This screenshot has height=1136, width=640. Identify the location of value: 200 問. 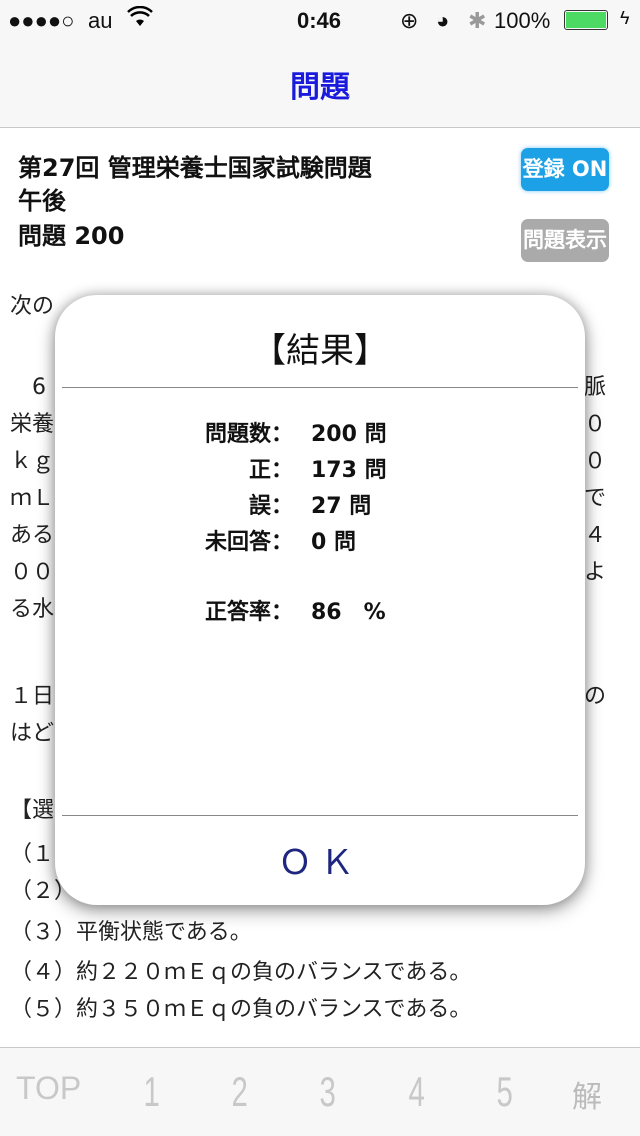
(349, 434).